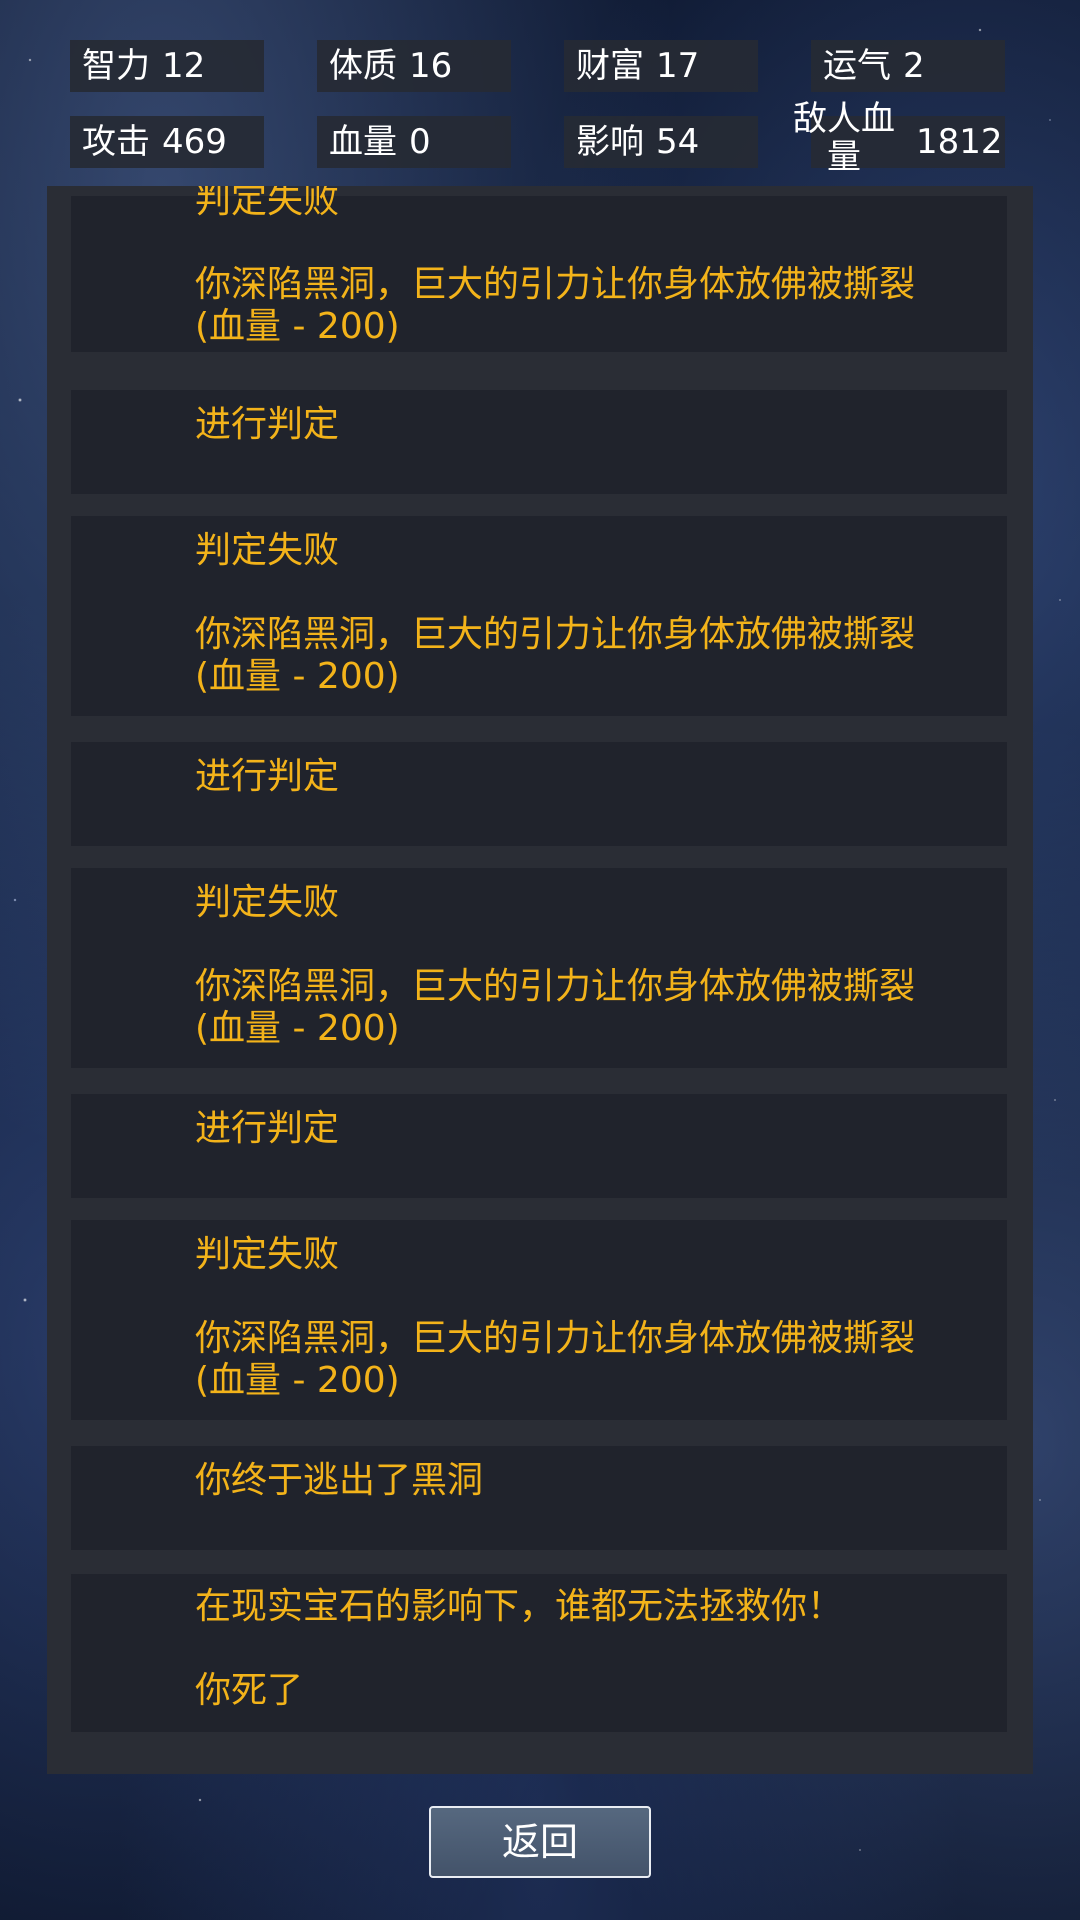  Describe the element at coordinates (959, 142) in the screenshot. I see `stat-enemy-hp-value: 1812` at that location.